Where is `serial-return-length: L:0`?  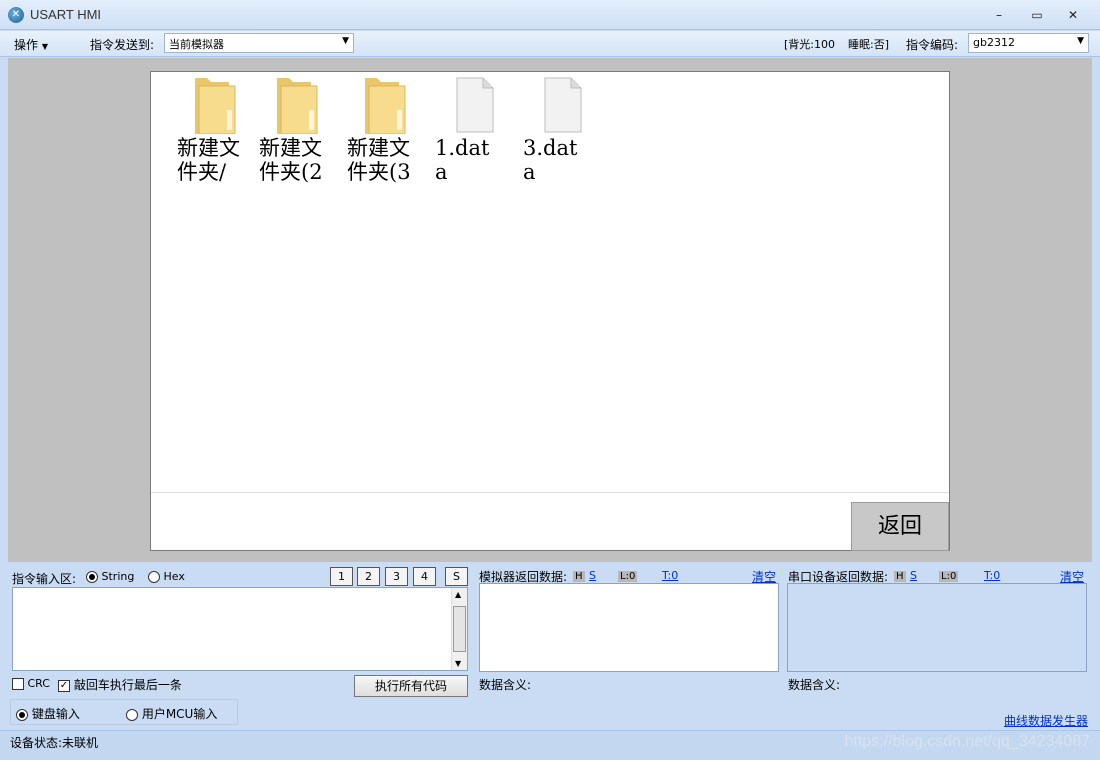 serial-return-length: L:0 is located at coordinates (949, 575).